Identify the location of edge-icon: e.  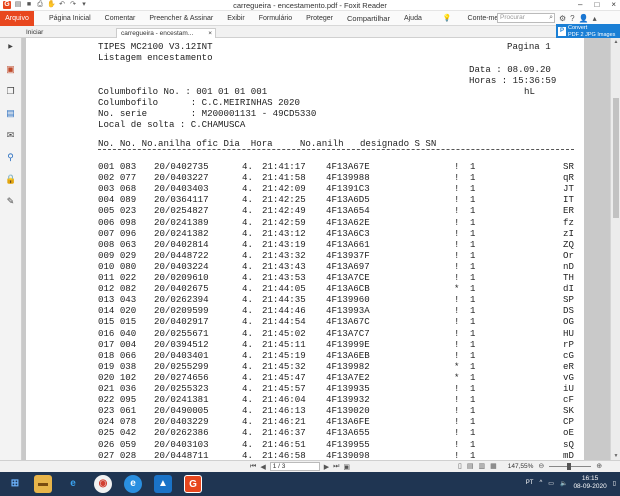
(133, 484).